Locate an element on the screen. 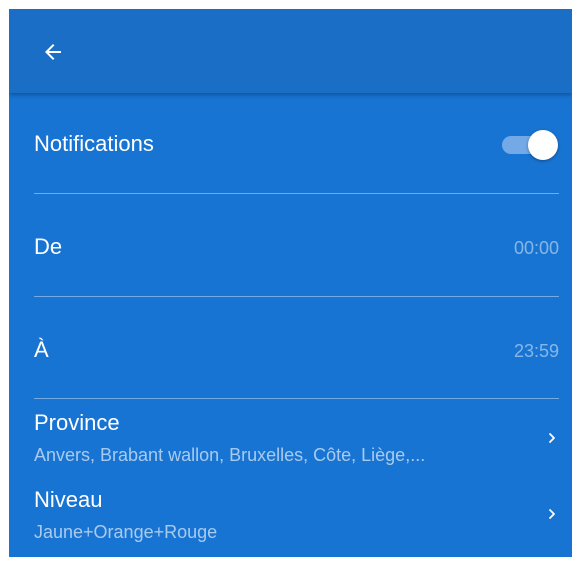 Image resolution: width=580 pixels, height=567 pixels. app-bar is located at coordinates (290, 51).